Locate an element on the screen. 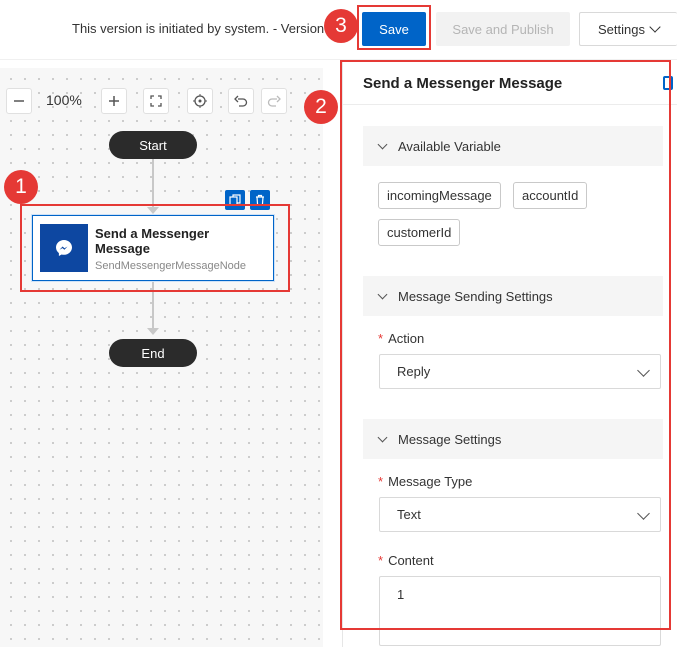  zoom-level: 100% is located at coordinates (64, 100).